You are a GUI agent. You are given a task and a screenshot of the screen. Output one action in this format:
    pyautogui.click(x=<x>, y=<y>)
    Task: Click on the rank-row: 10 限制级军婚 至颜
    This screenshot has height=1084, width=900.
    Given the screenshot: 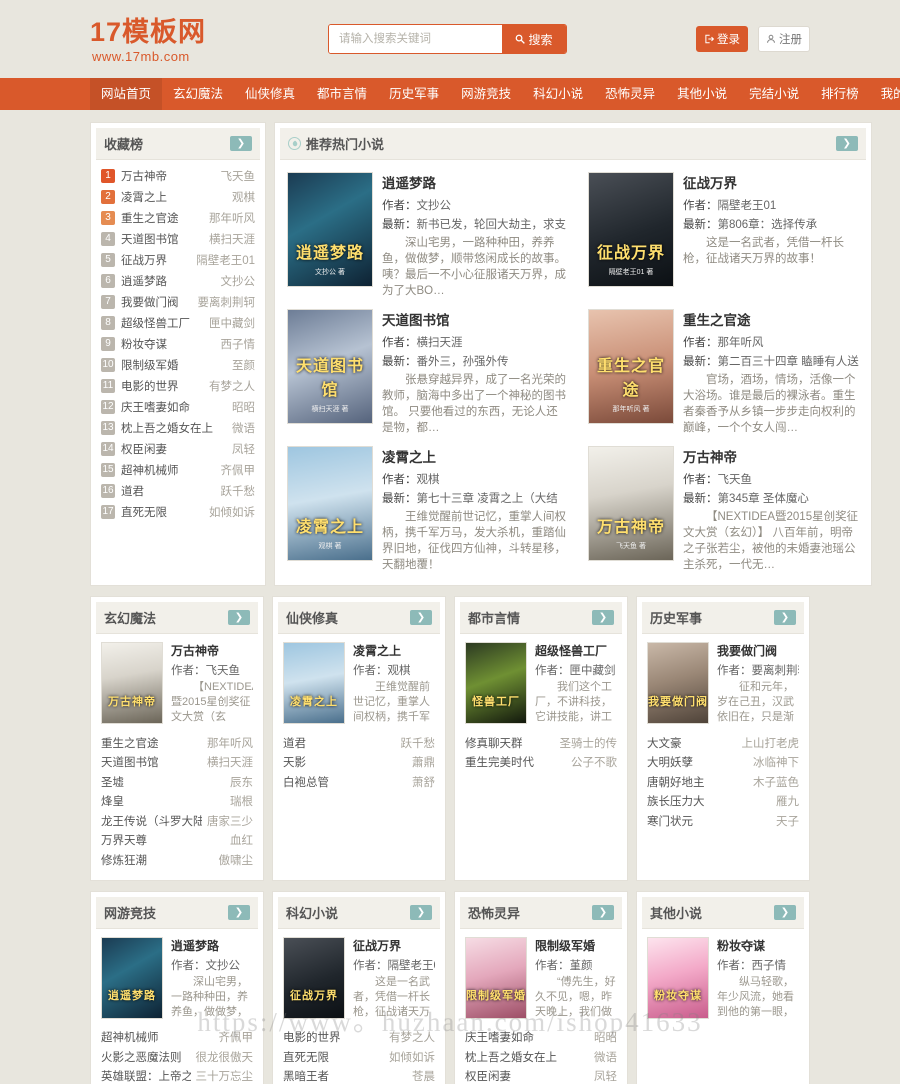 What is the action you would take?
    pyautogui.click(x=178, y=364)
    